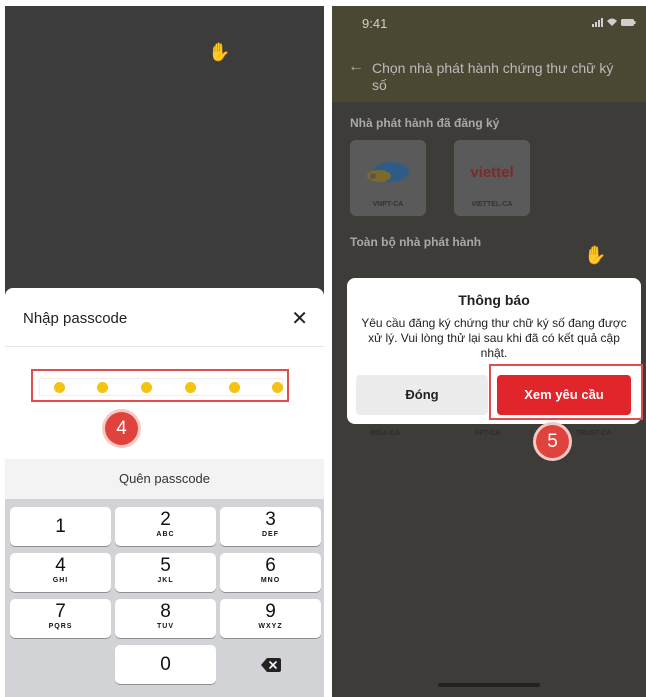 Image resolution: width=646 pixels, height=697 pixels. What do you see at coordinates (493, 76) in the screenshot?
I see `page-title: Chọn nhà phát hành chứng thư chữ ký số` at bounding box center [493, 76].